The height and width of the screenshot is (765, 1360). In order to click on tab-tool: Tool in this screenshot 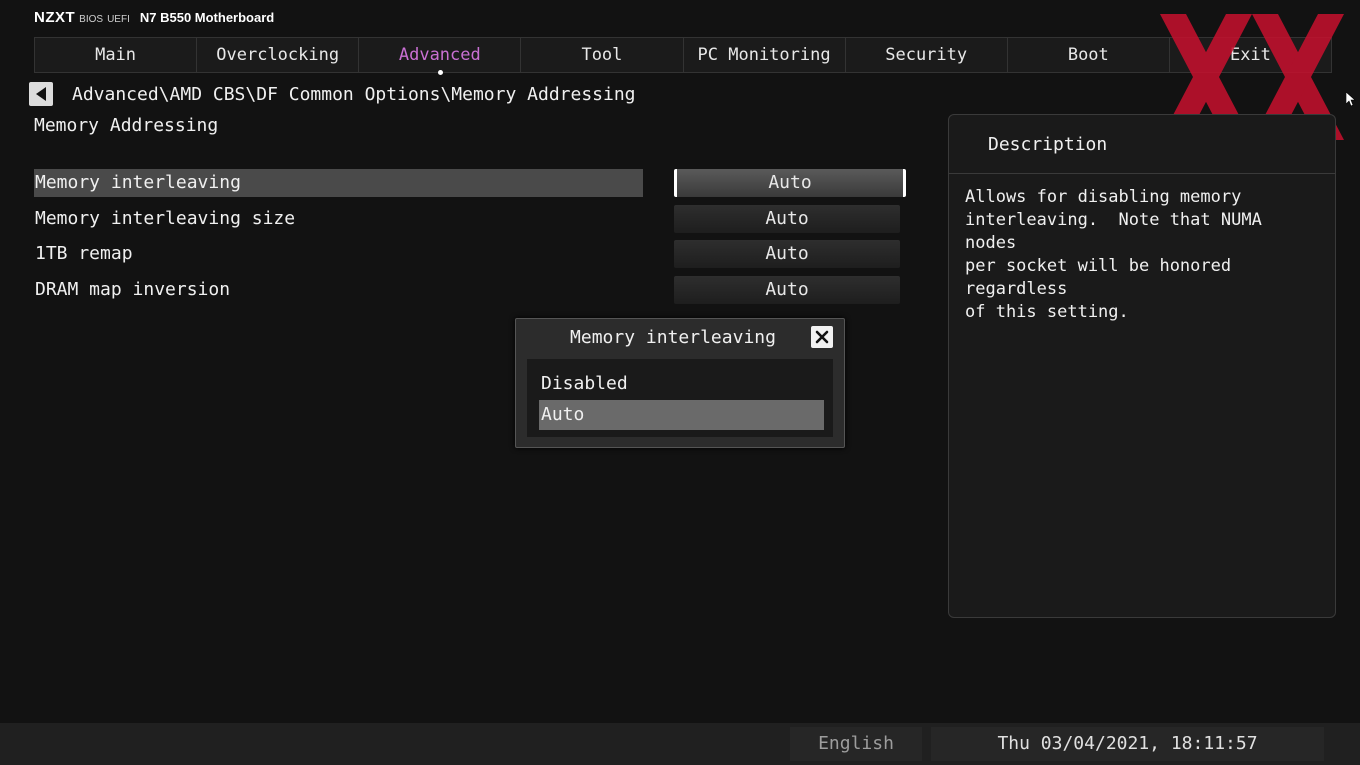, I will do `click(601, 55)`.